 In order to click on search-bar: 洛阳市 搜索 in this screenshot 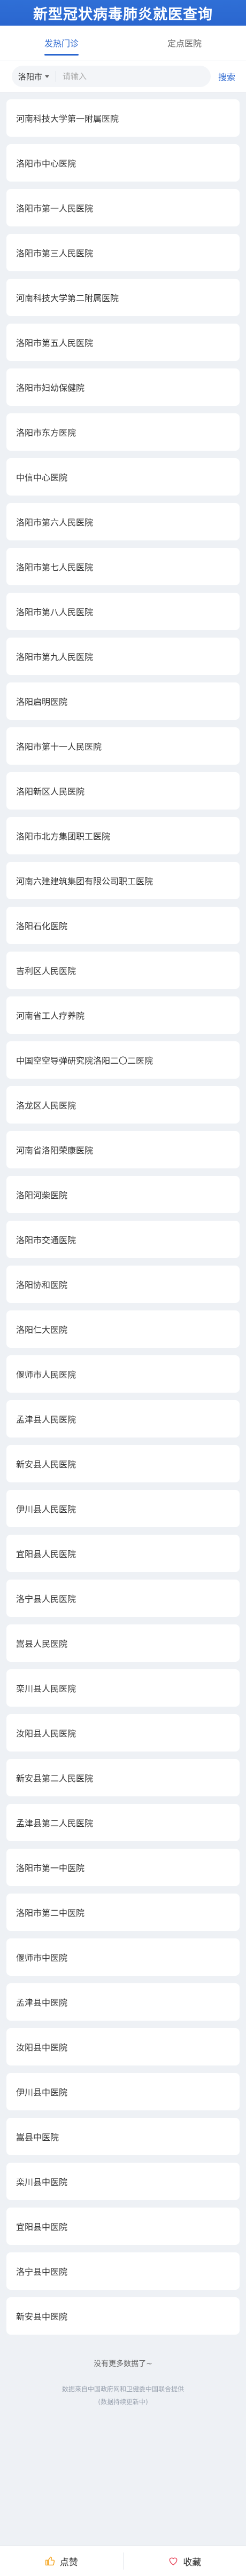, I will do `click(123, 76)`.